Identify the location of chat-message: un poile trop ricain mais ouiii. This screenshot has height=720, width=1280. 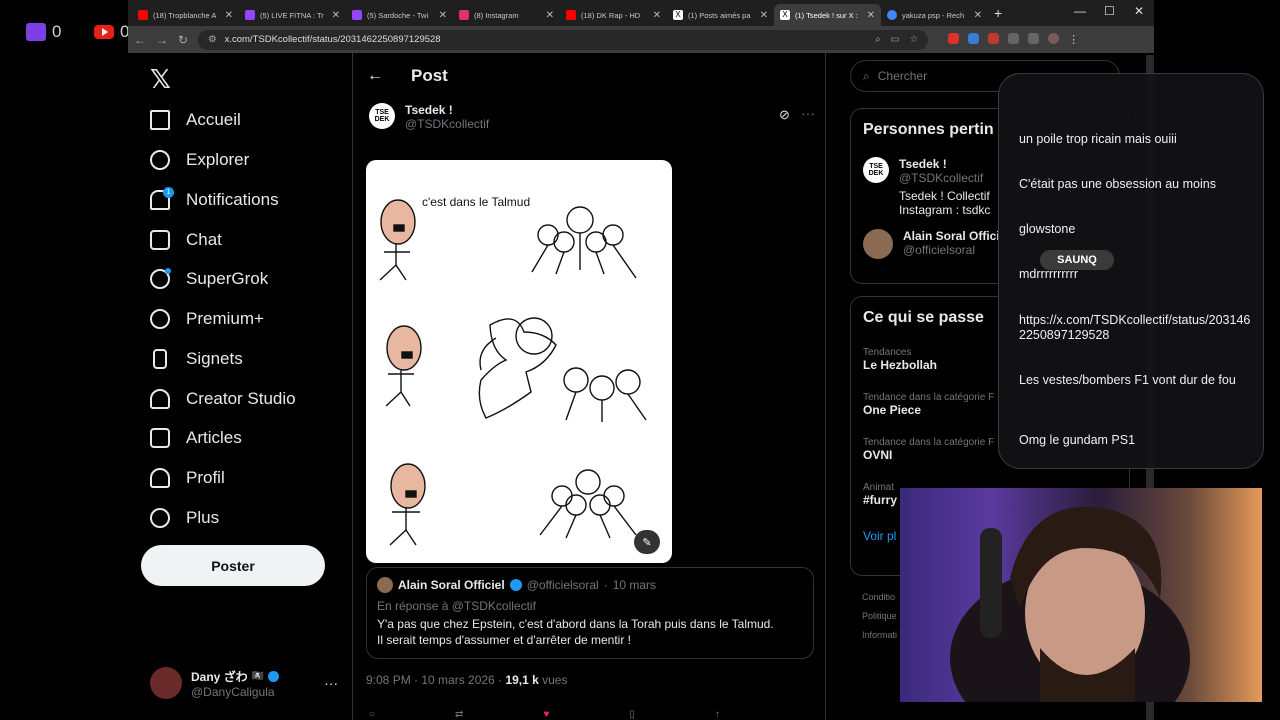
(1098, 139).